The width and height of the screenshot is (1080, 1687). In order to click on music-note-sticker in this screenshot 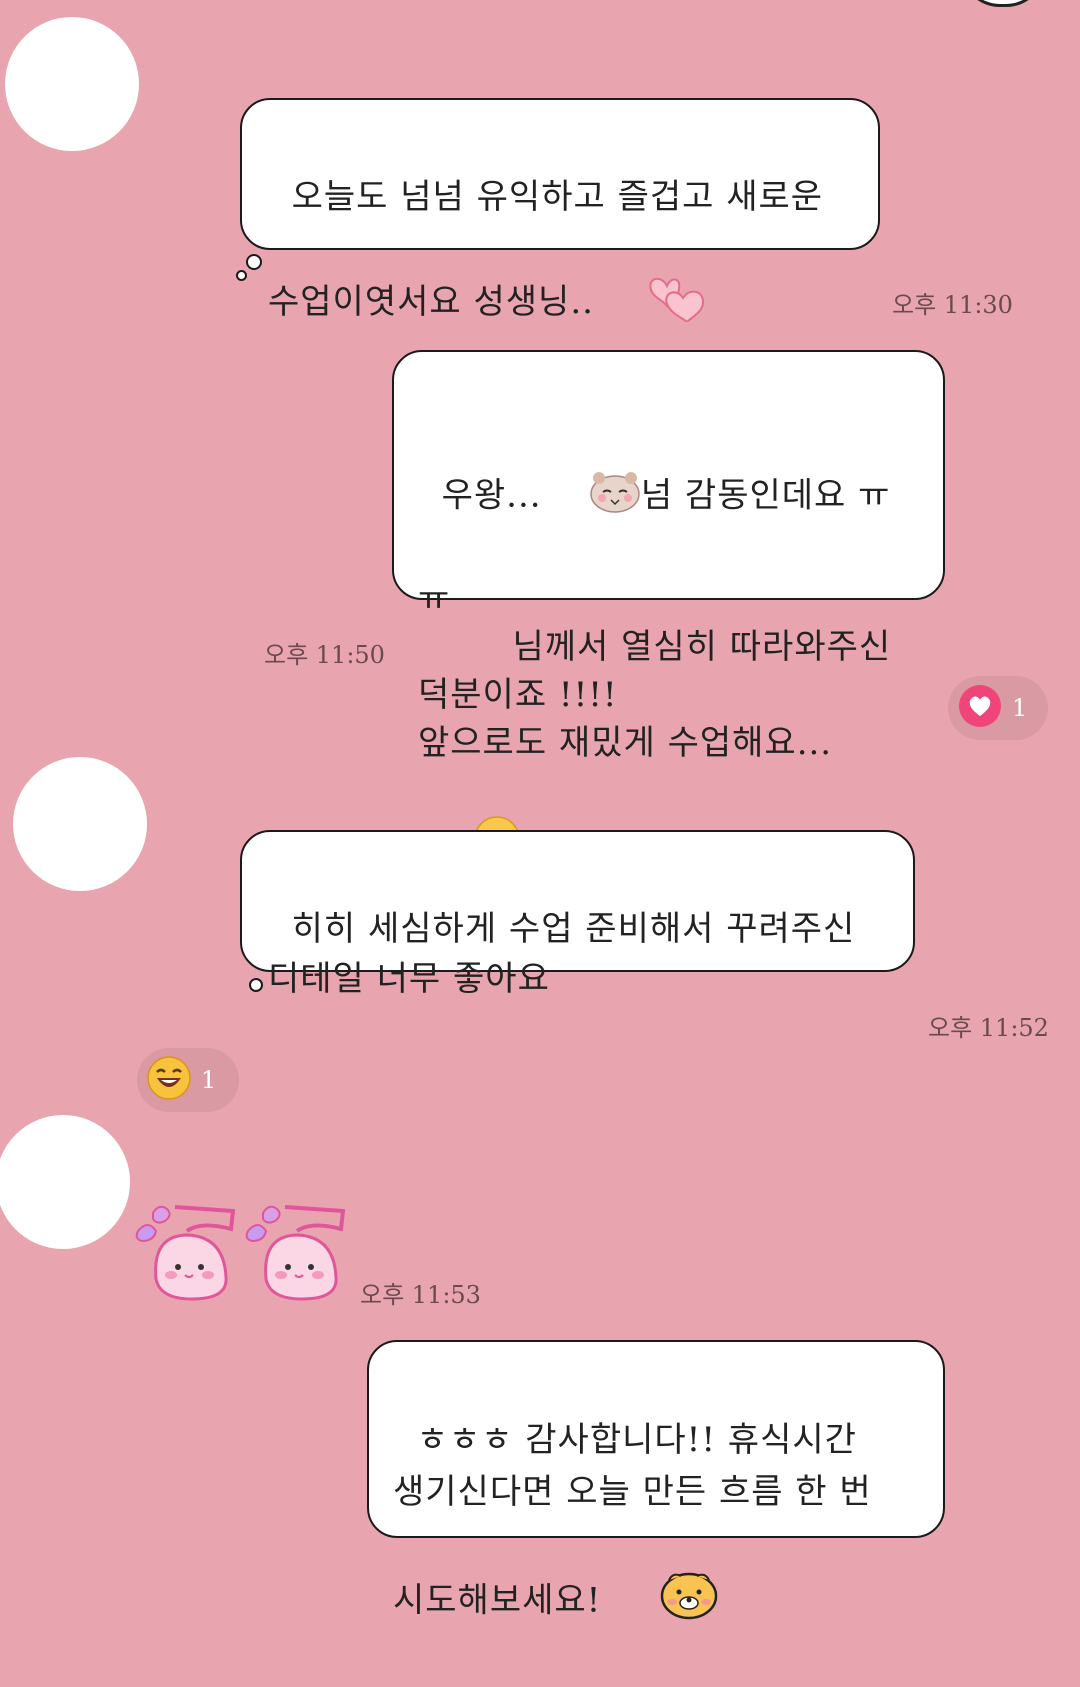, I will do `click(243, 1252)`.